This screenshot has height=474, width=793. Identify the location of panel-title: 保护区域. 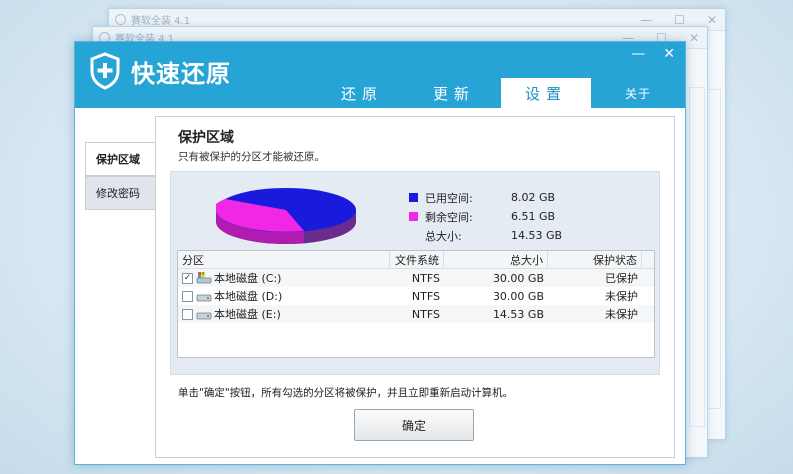
(206, 138).